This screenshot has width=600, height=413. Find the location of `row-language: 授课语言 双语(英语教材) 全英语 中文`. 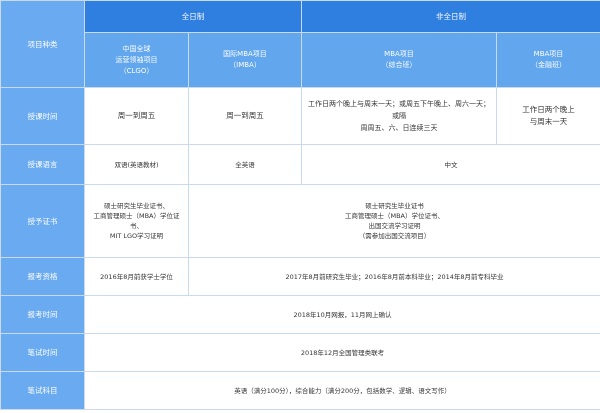

row-language: 授课语言 双语(英语教材) 全英语 中文 is located at coordinates (300, 164).